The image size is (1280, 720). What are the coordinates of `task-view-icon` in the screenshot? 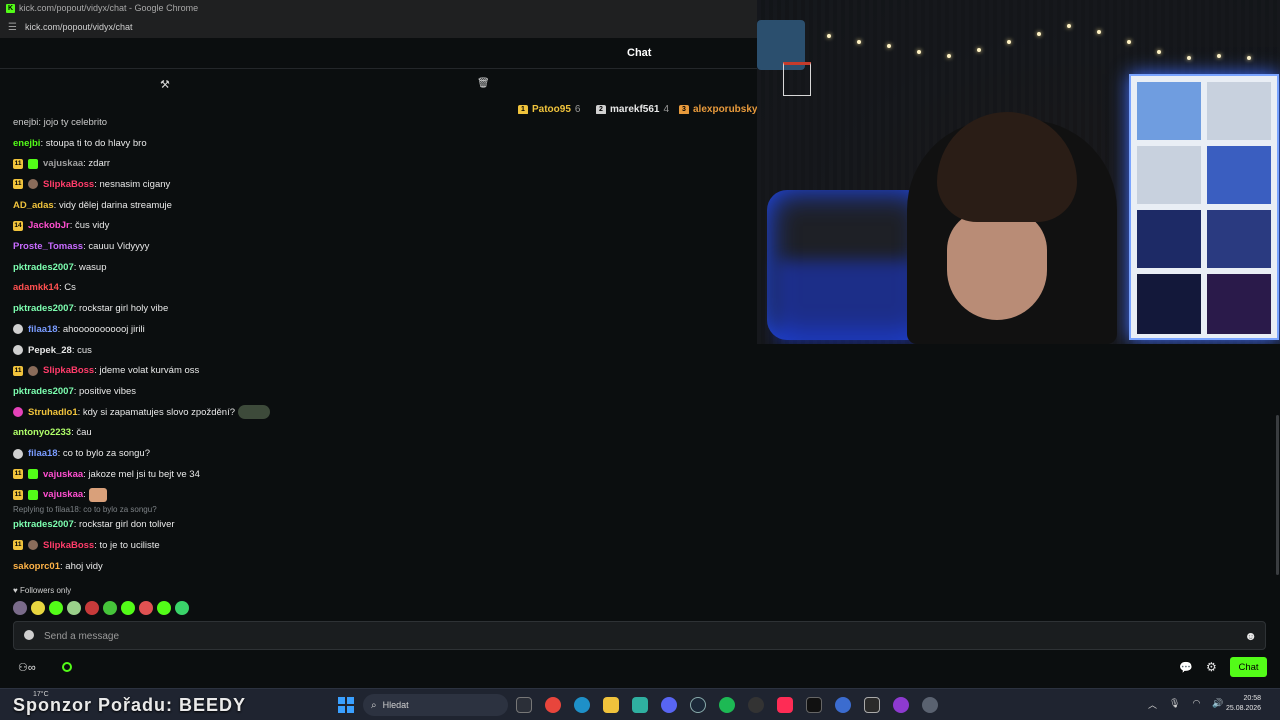 It's located at (524, 705).